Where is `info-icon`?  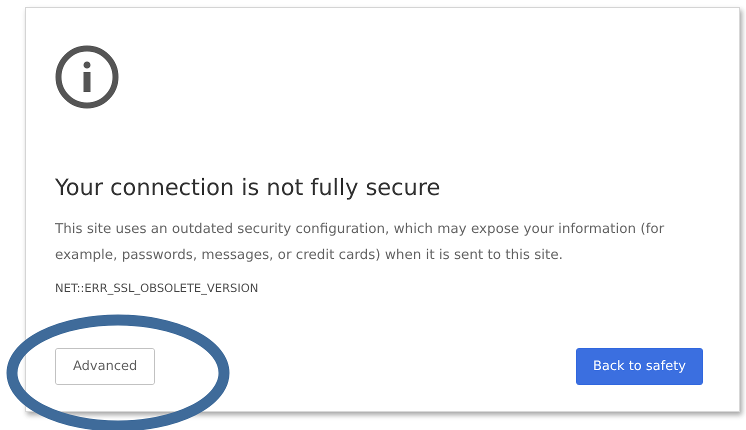
info-icon is located at coordinates (87, 77).